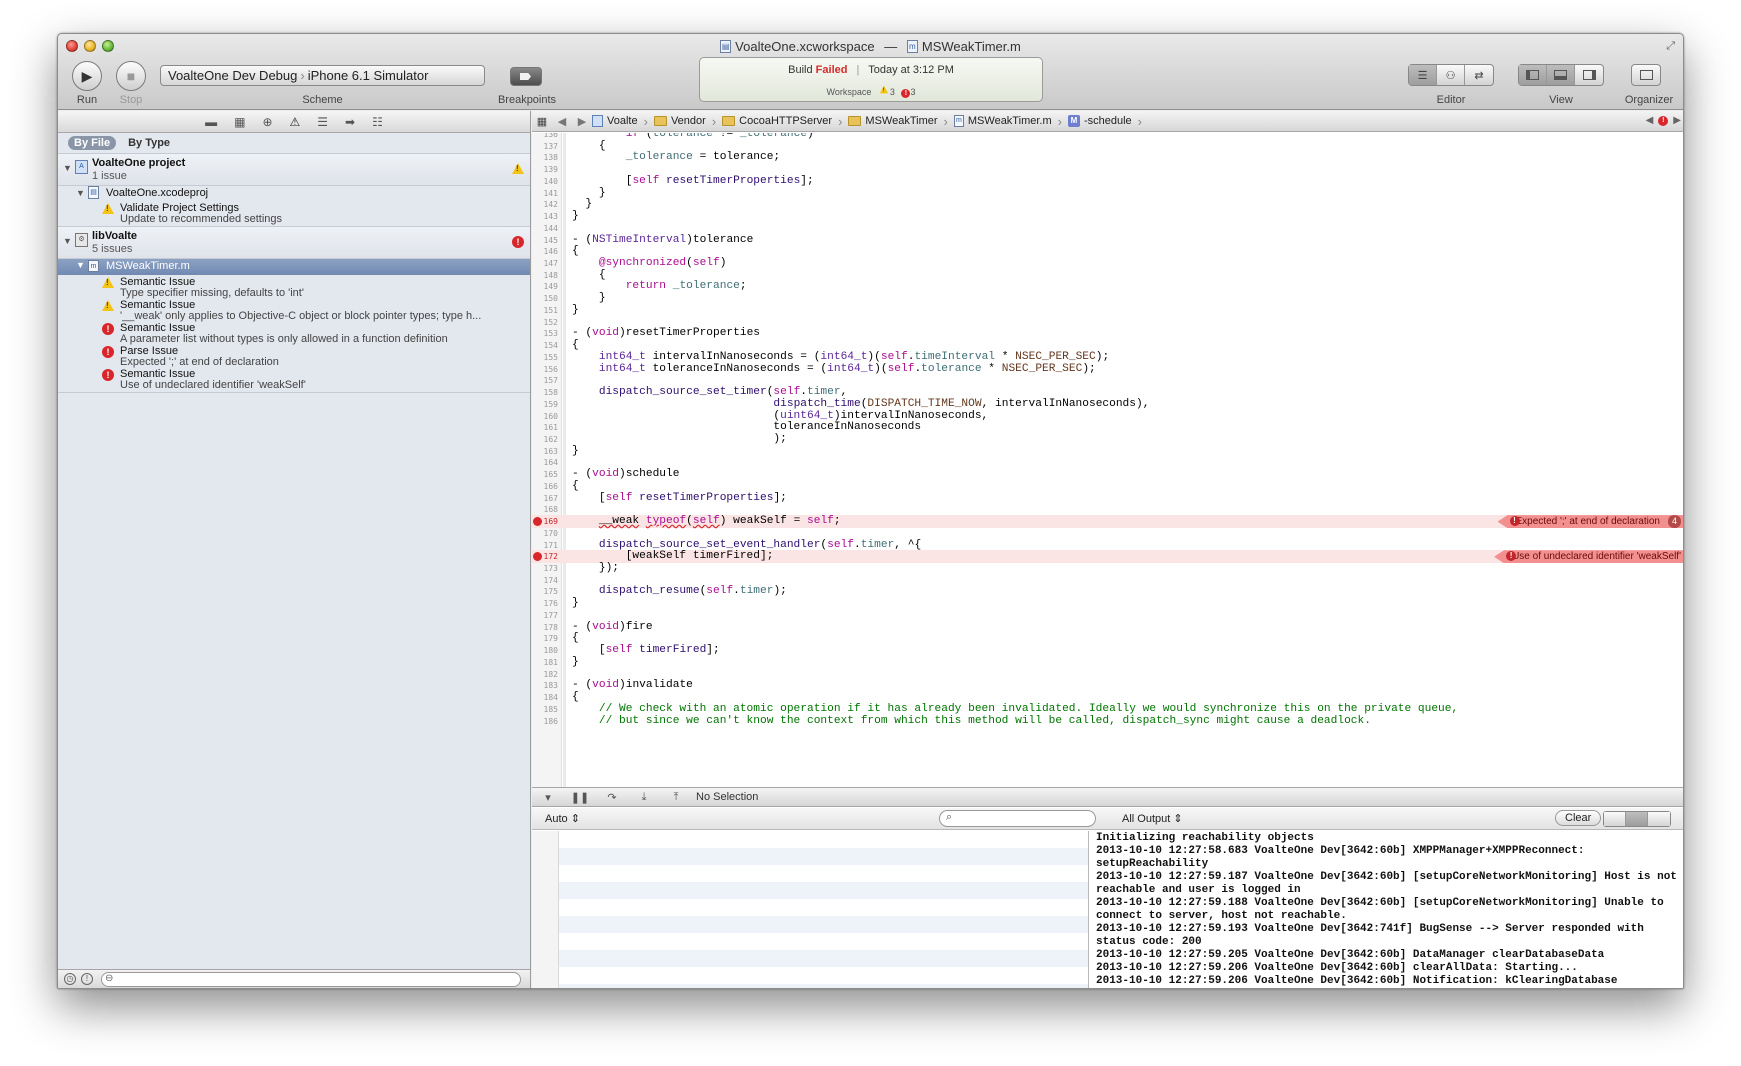 The width and height of the screenshot is (1741, 1066). What do you see at coordinates (542, 121) in the screenshot?
I see `related-items-icon: ▦` at bounding box center [542, 121].